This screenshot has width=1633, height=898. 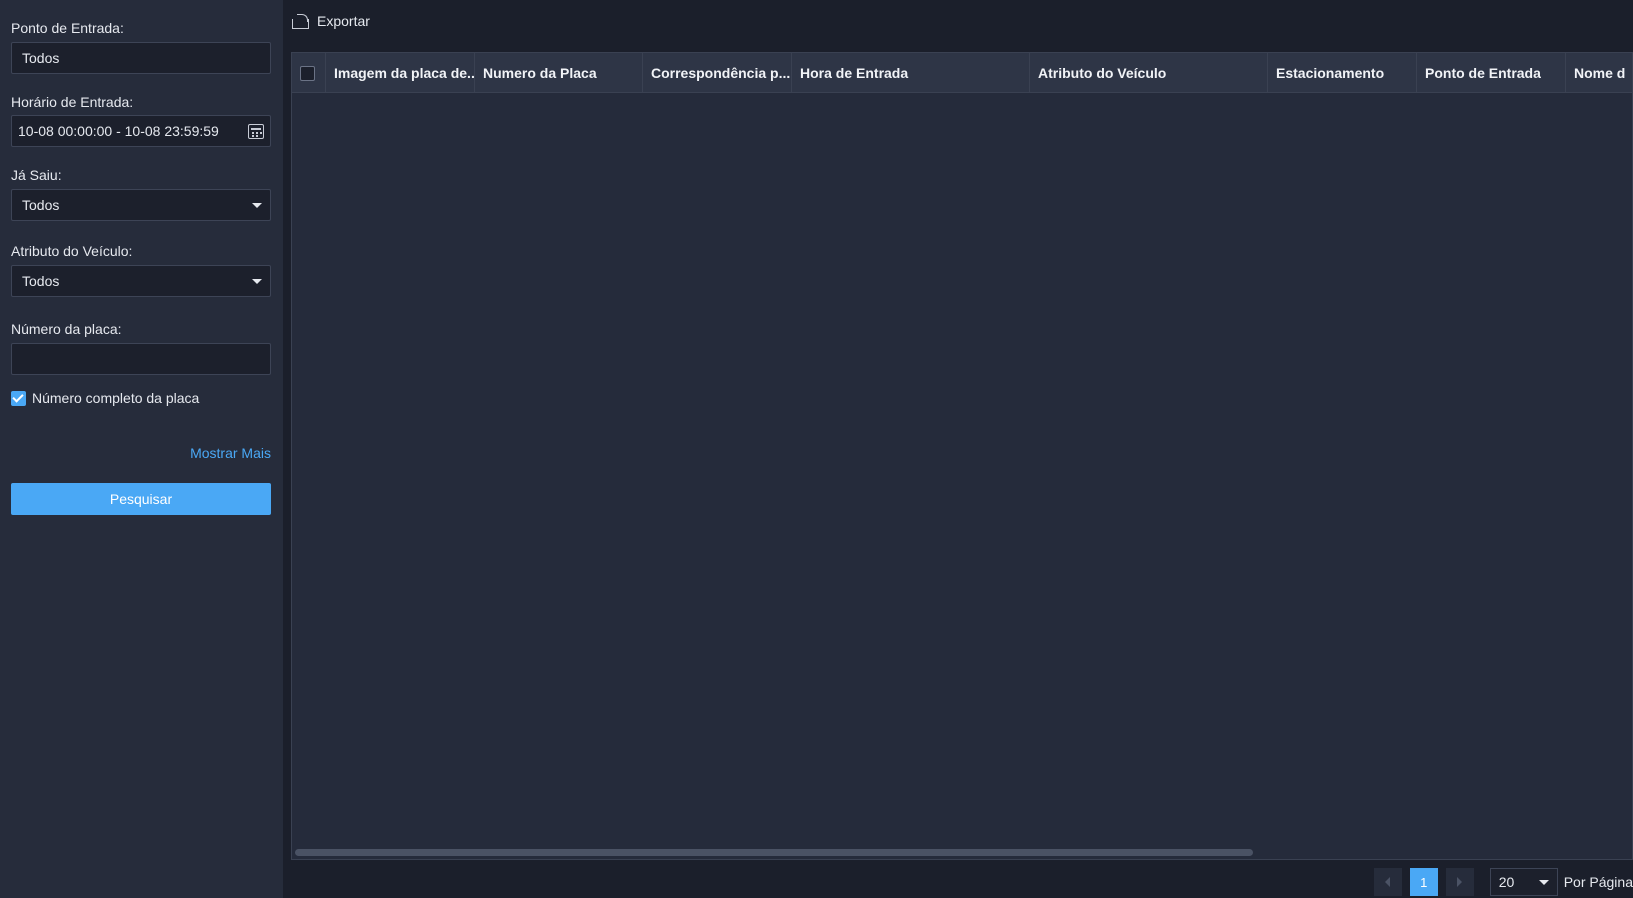 What do you see at coordinates (67, 28) in the screenshot?
I see `entry-point-label: Ponto de Entrada:` at bounding box center [67, 28].